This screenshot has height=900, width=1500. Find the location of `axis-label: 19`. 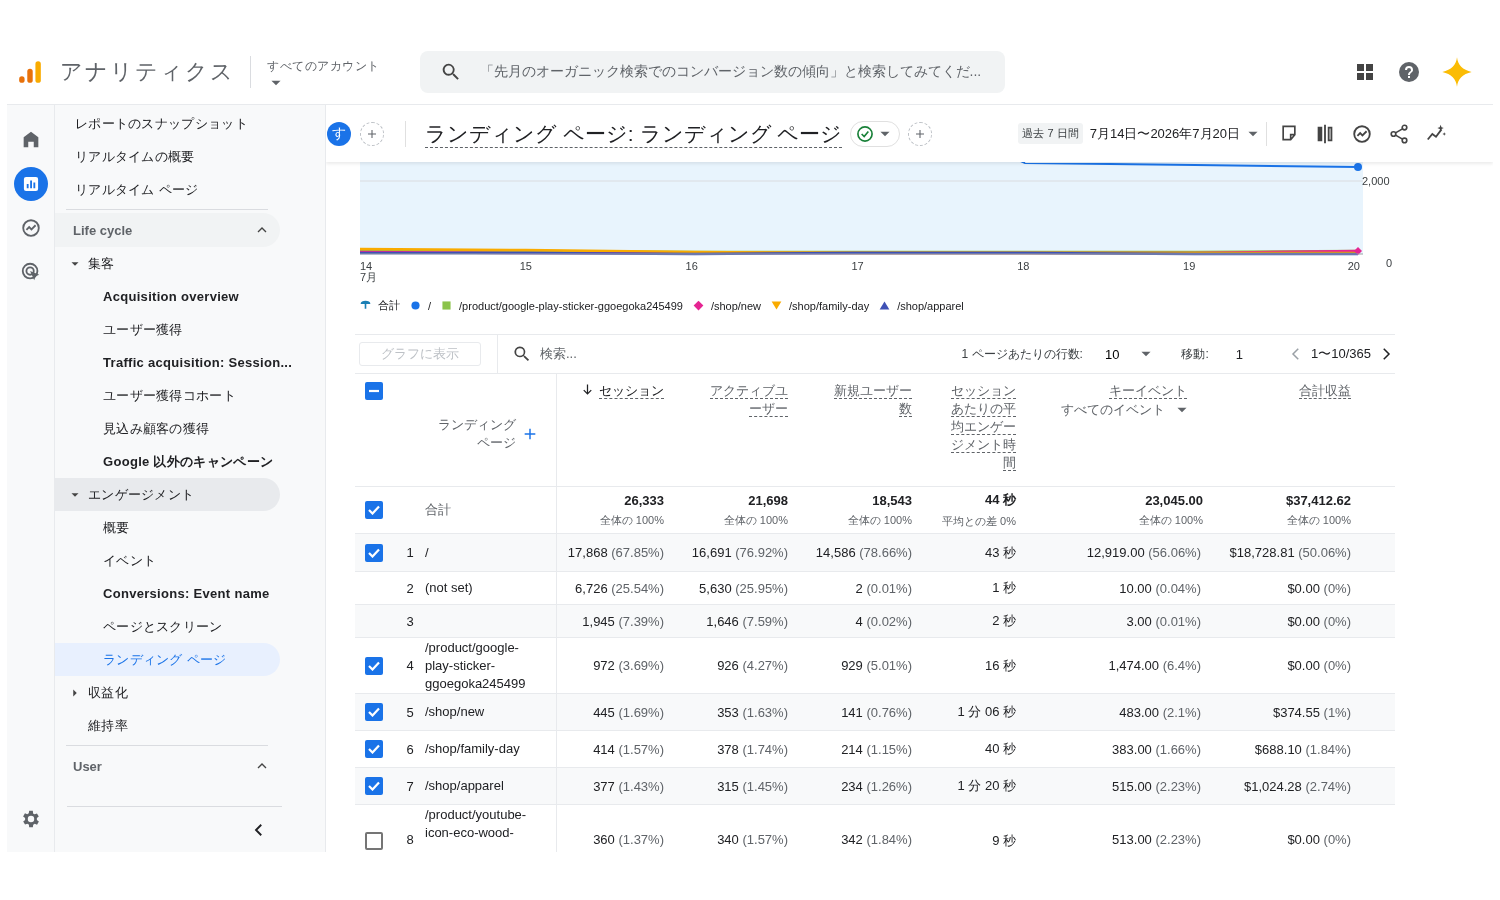

axis-label: 19 is located at coordinates (1189, 266).